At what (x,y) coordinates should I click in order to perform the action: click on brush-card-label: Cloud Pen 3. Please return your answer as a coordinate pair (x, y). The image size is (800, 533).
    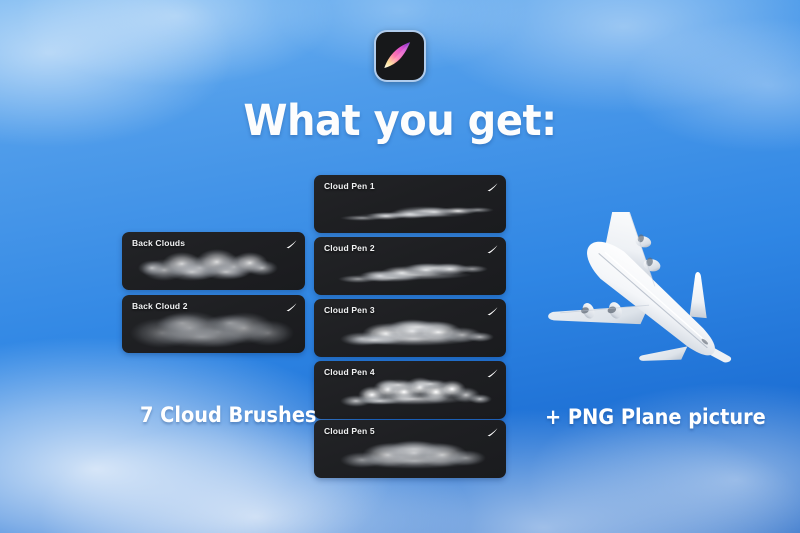
    Looking at the image, I should click on (349, 310).